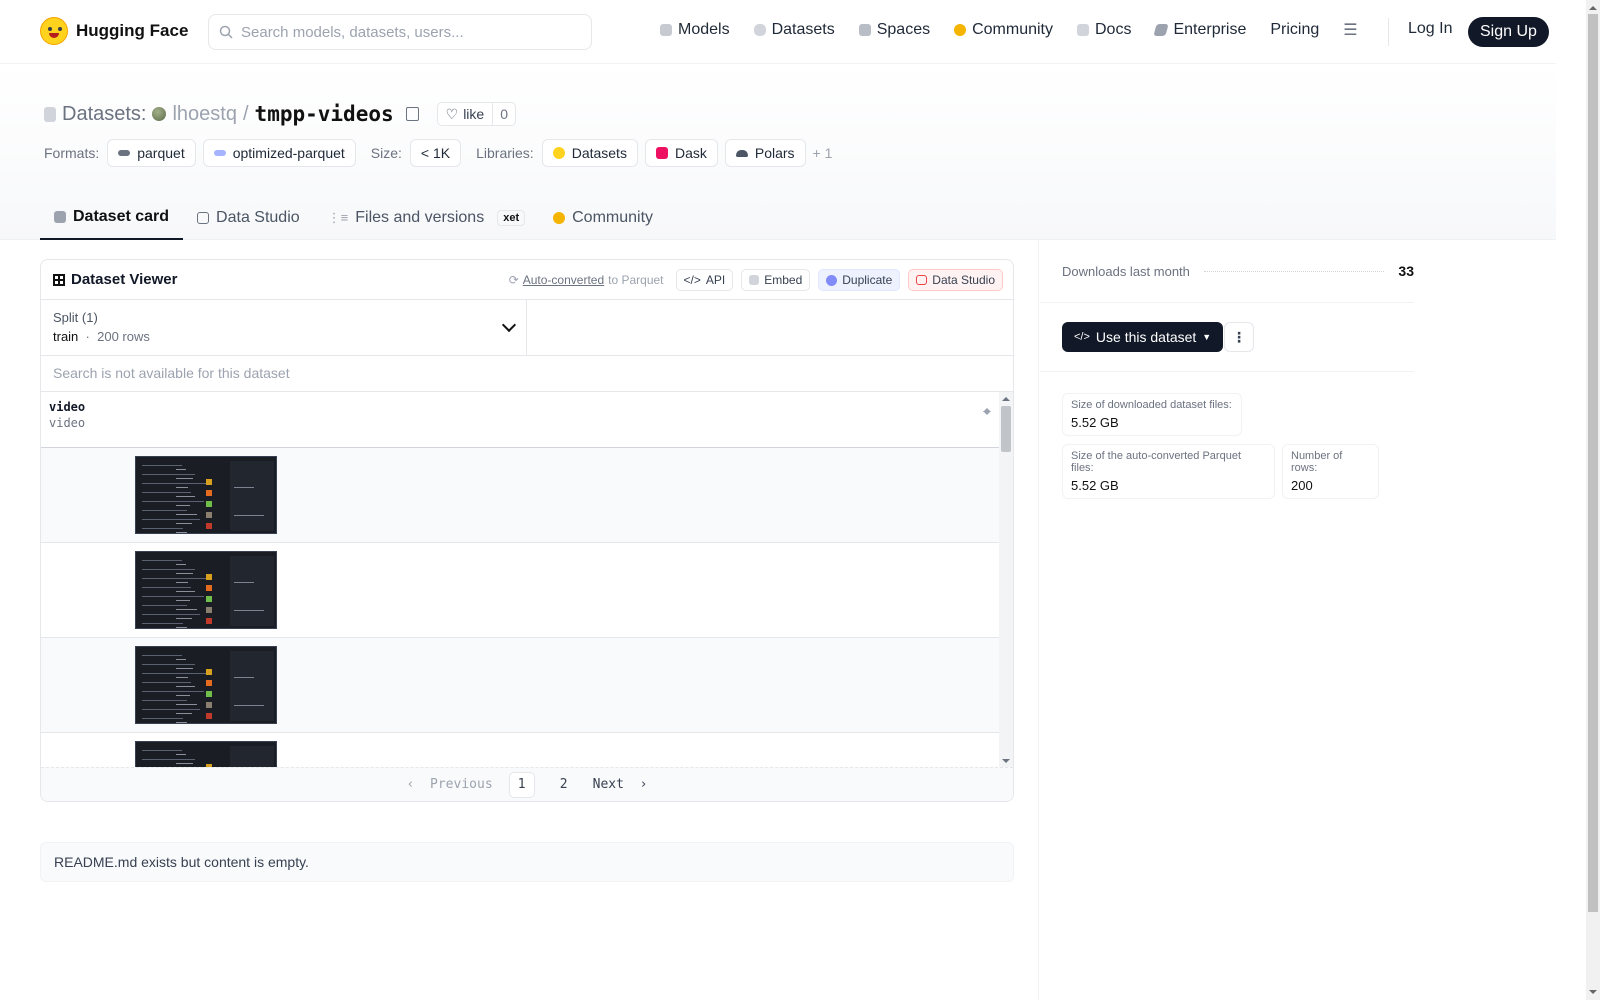 The width and height of the screenshot is (1600, 1000). What do you see at coordinates (599, 153) in the screenshot?
I see `tag-datasets-label: Datasets` at bounding box center [599, 153].